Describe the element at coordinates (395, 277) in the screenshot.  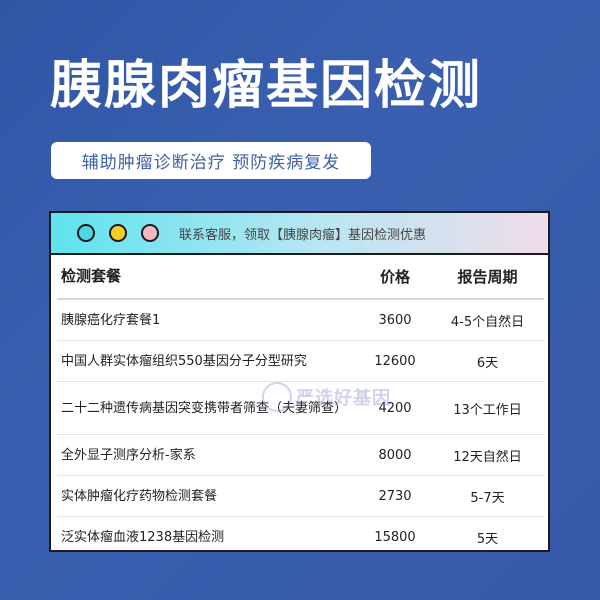
I see `column-header-price: 价格` at that location.